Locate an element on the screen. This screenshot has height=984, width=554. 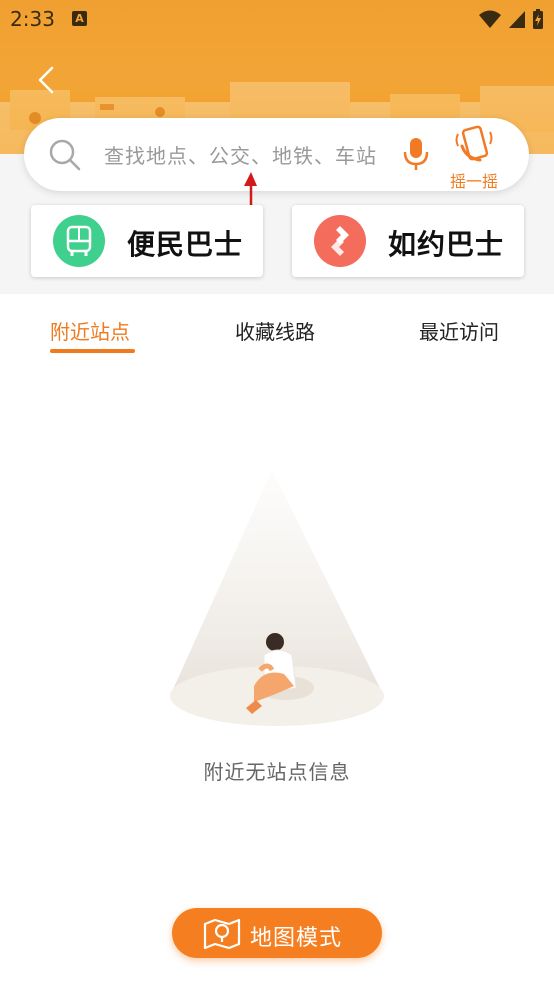
search-bar: 查找地点、公交、地铁、车站 摇一摇 is located at coordinates (276, 154).